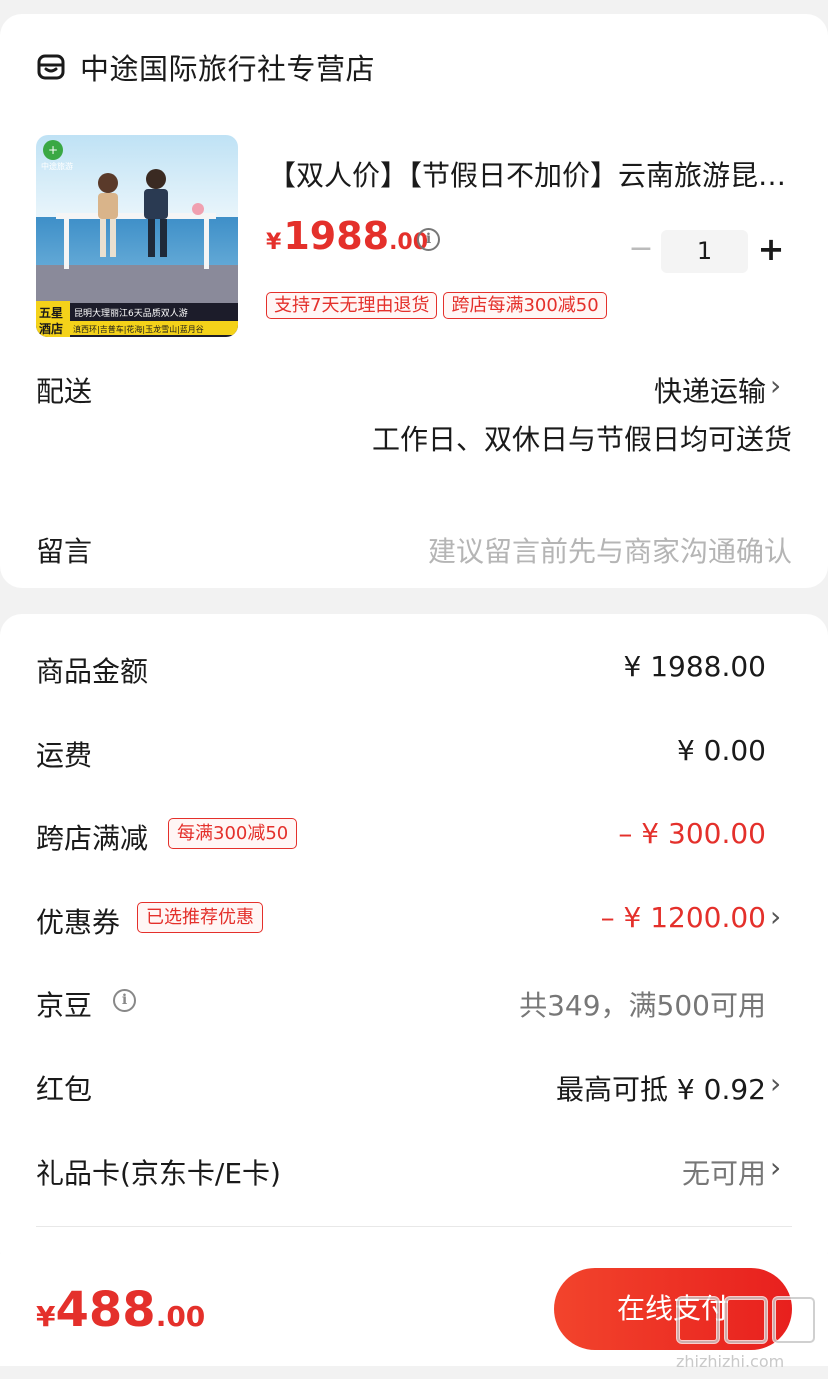 The image size is (828, 1379). Describe the element at coordinates (746, 1320) in the screenshot. I see `watermark-logo` at that location.